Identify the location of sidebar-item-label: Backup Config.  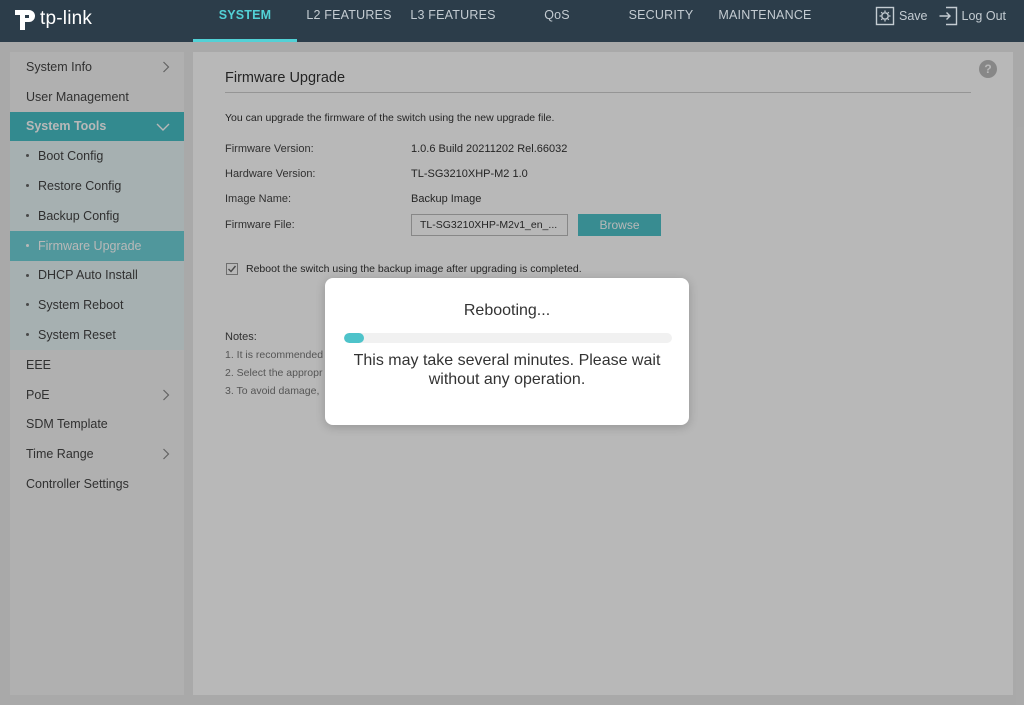
(79, 215).